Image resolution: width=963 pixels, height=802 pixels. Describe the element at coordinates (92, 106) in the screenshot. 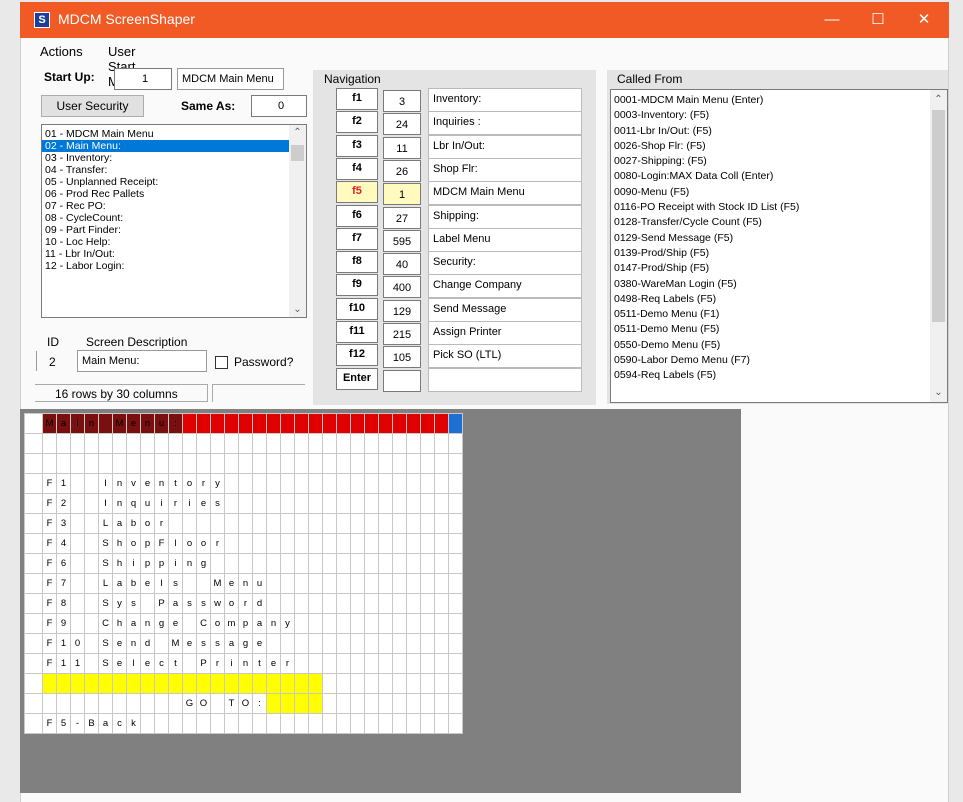

I see `user-security-button: User Security` at that location.